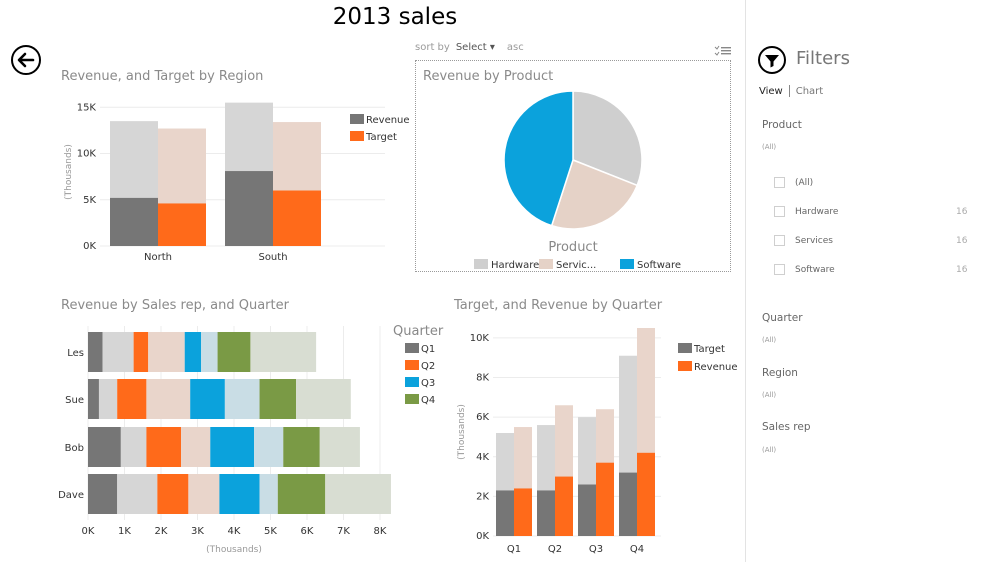 The image size is (1000, 562). Describe the element at coordinates (89, 200) in the screenshot. I see `y-tick-label: 5K` at that location.